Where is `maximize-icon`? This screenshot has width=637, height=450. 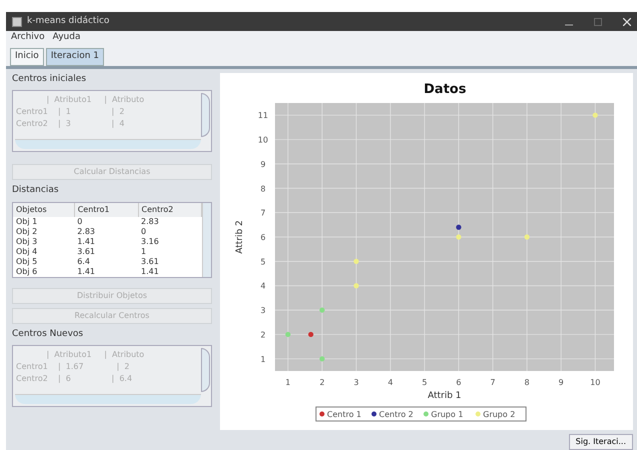
maximize-icon is located at coordinates (598, 22).